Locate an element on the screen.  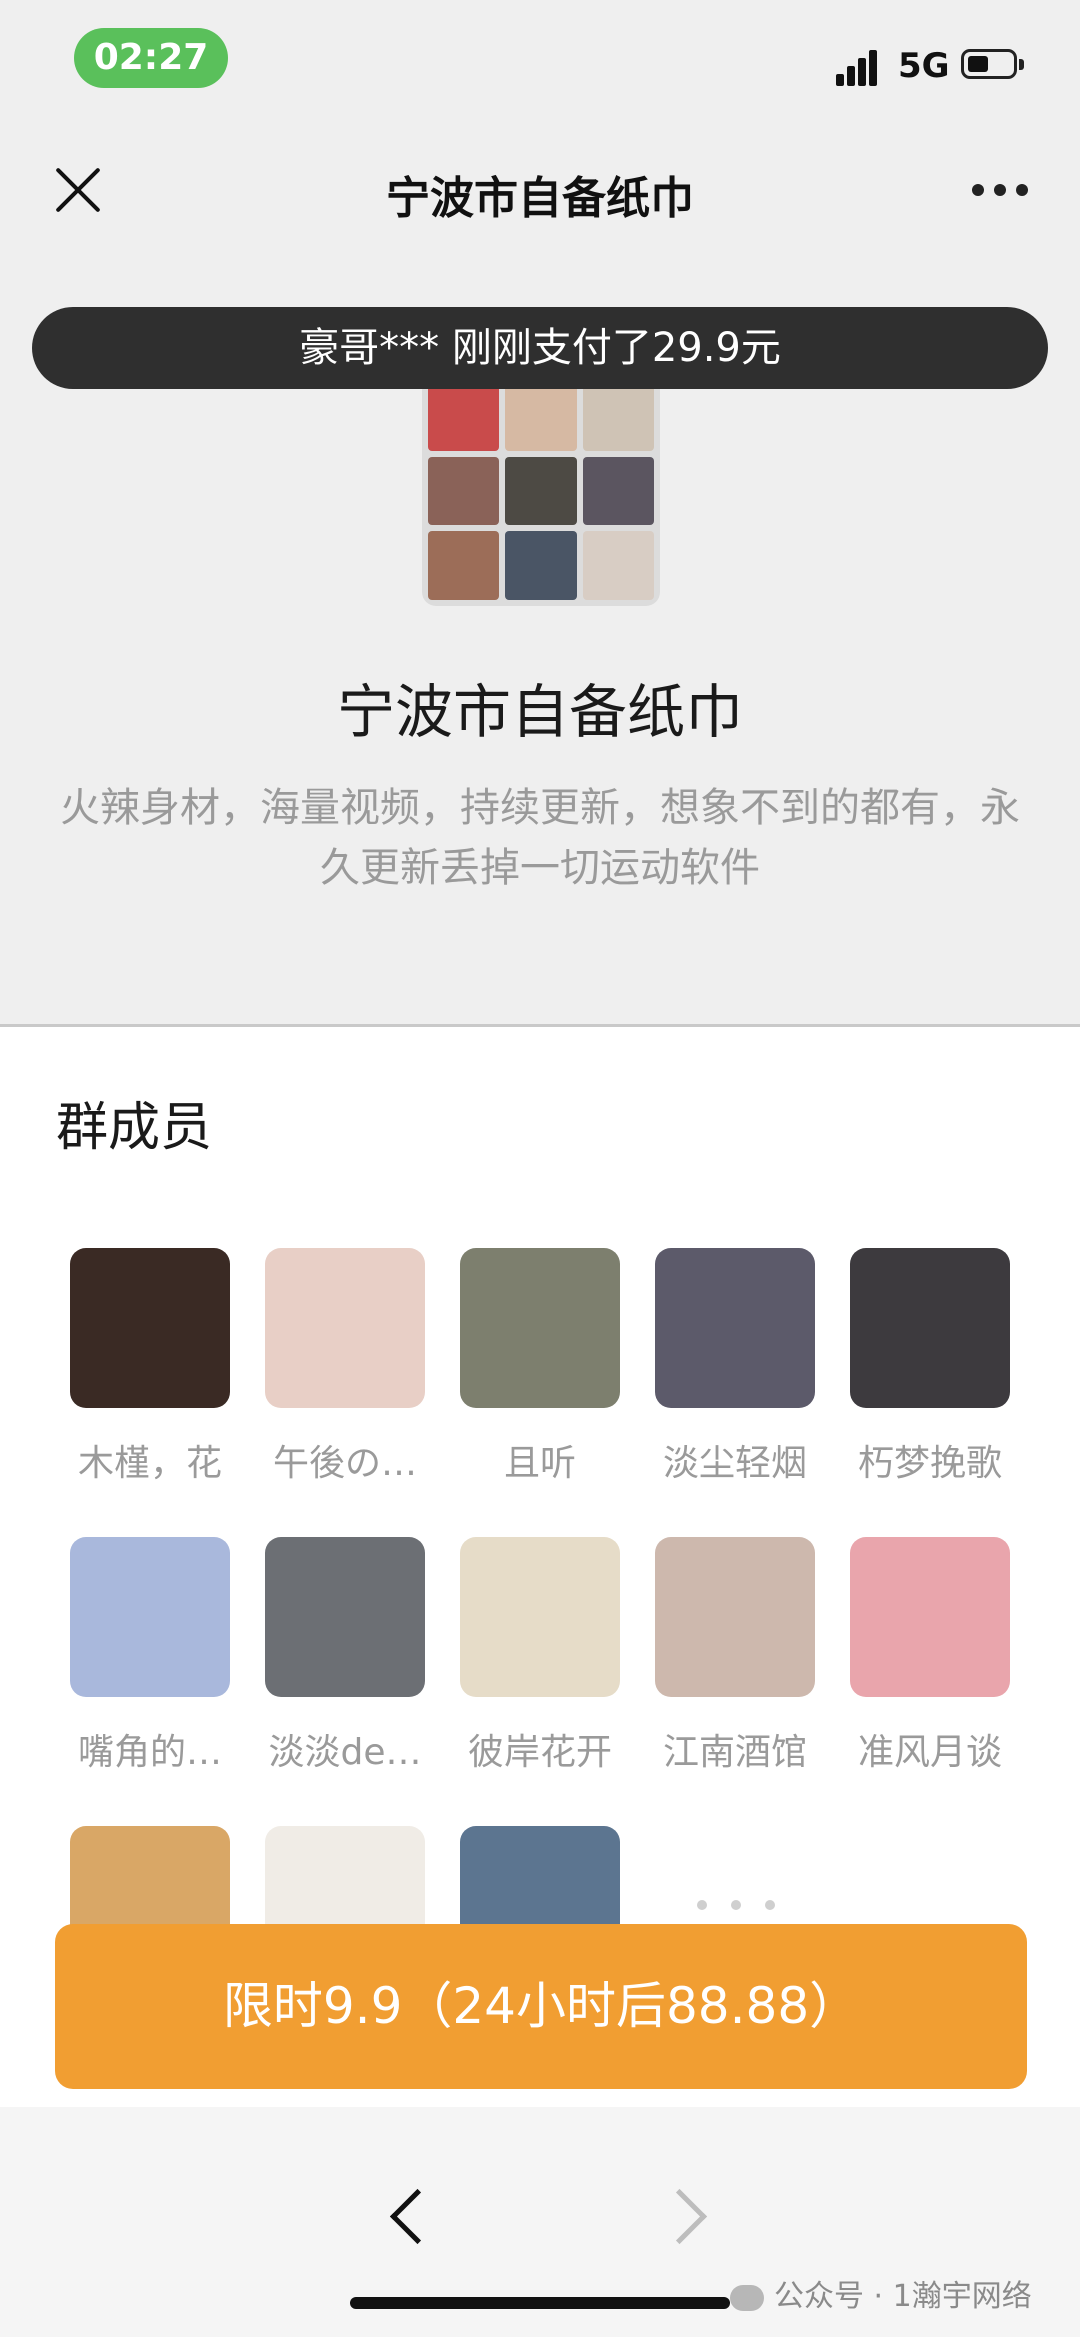
payment-toast: 豪哥*** 刚刚支付了29.9元 is located at coordinates (540, 348).